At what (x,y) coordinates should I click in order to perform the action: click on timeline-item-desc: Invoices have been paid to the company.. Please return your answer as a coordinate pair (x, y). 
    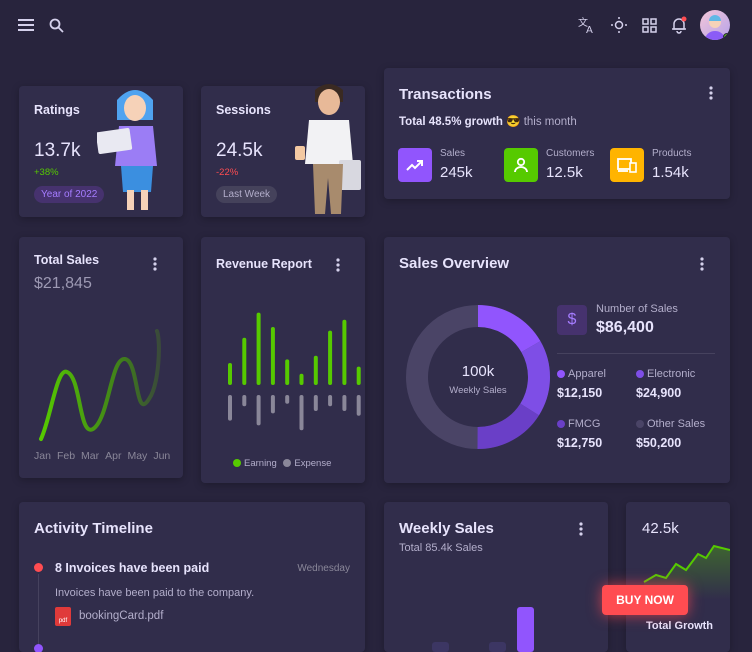
    Looking at the image, I should click on (155, 593).